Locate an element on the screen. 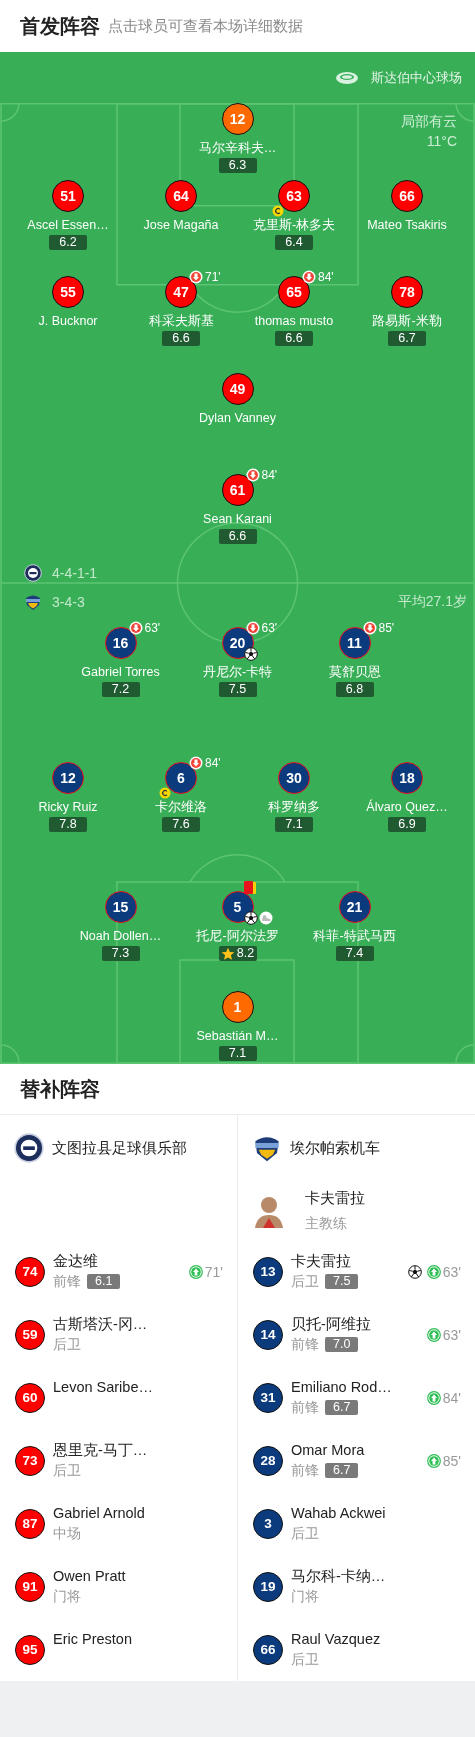  player-number: 6 is located at coordinates (181, 778).